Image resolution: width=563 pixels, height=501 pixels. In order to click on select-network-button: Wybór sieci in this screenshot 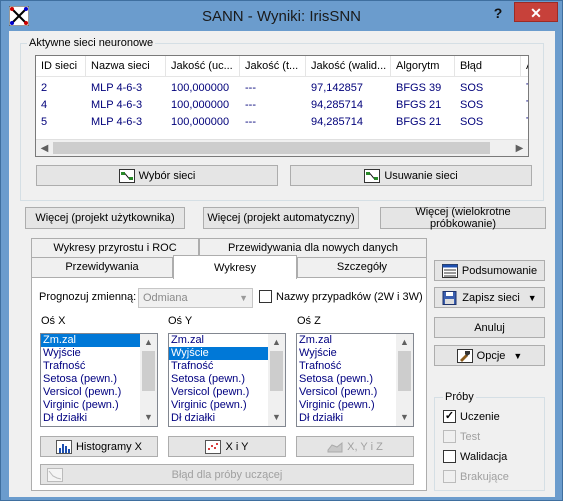, I will do `click(157, 175)`.